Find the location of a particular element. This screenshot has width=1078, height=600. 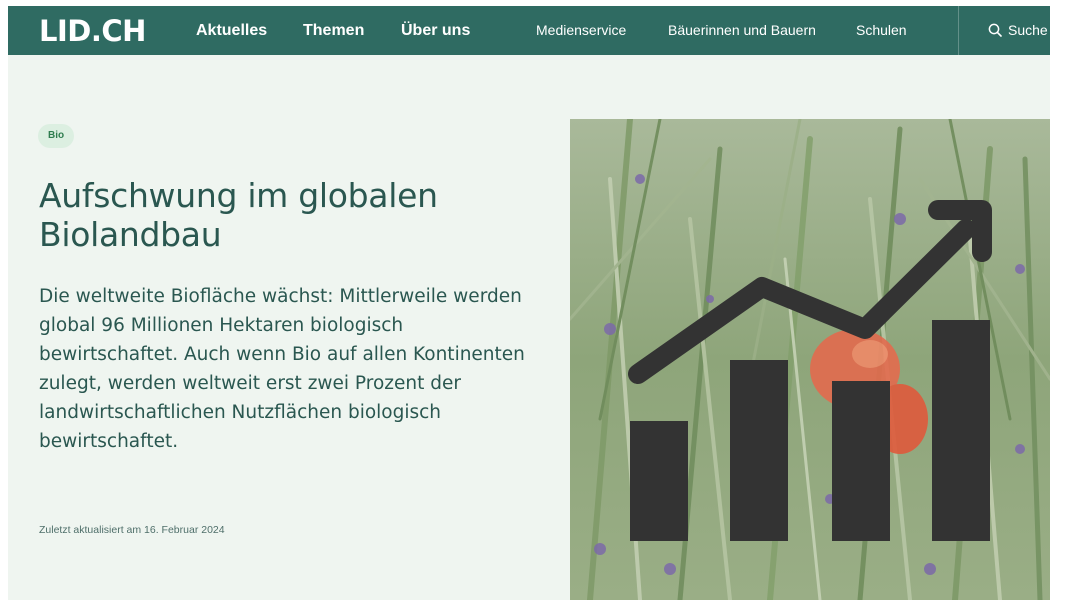

nav-item-aktuelles: Aktuelles is located at coordinates (231, 30).